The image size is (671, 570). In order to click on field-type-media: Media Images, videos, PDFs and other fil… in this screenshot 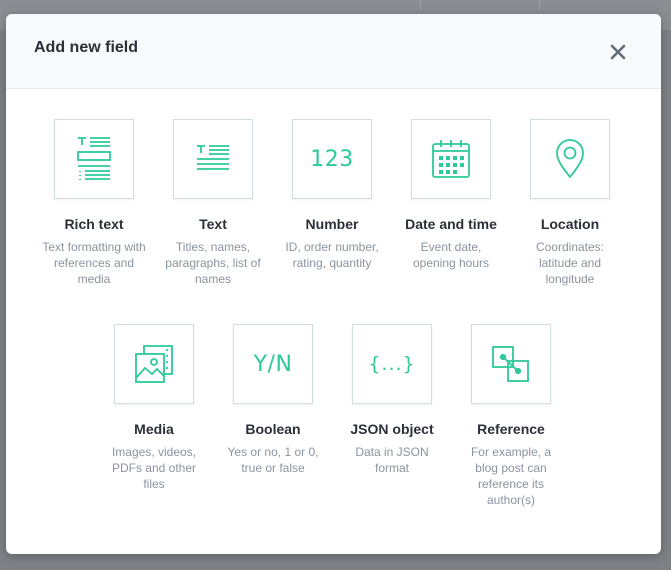, I will do `click(154, 408)`.